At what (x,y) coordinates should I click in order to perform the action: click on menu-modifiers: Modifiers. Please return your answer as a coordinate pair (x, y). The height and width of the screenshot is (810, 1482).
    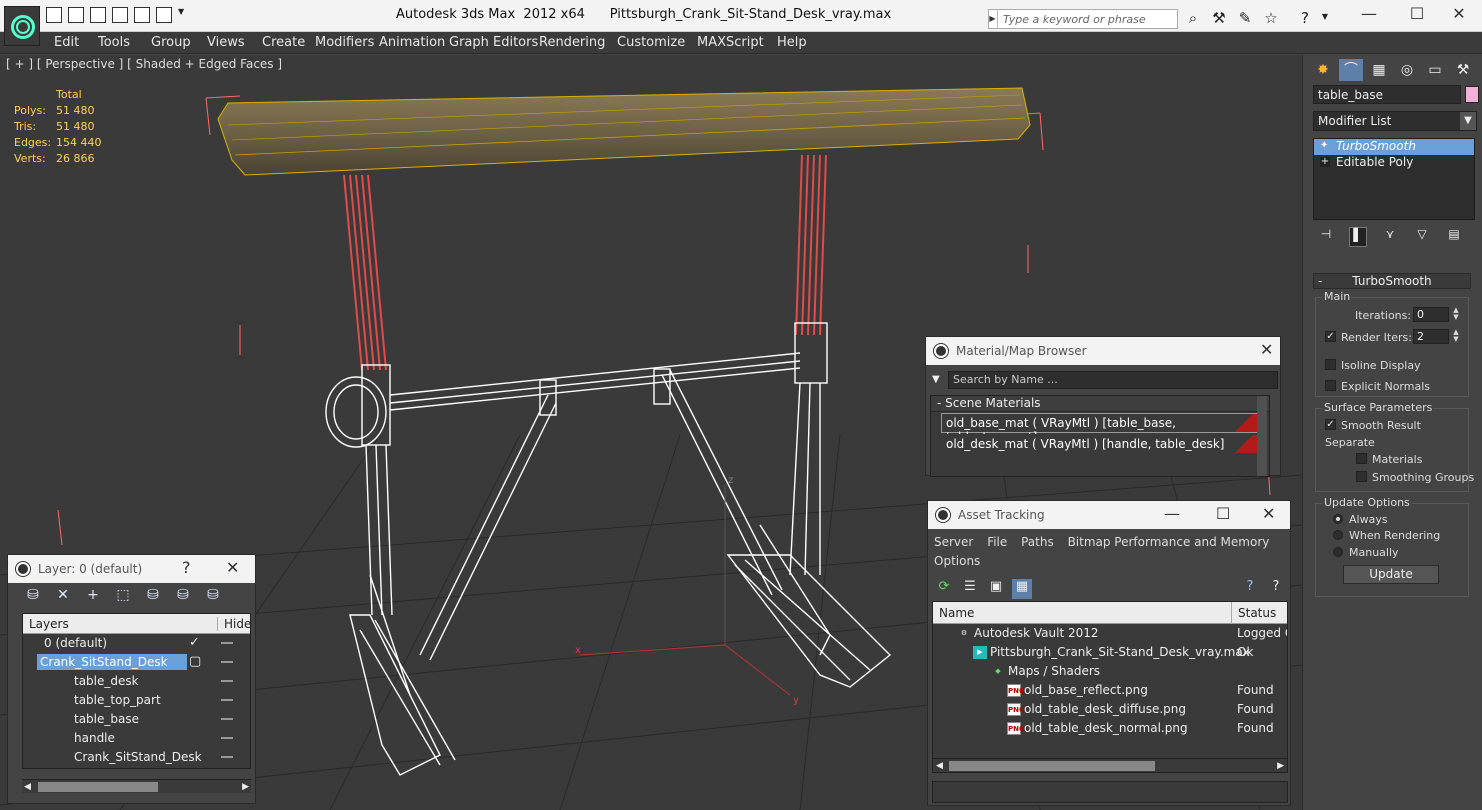
    Looking at the image, I should click on (344, 42).